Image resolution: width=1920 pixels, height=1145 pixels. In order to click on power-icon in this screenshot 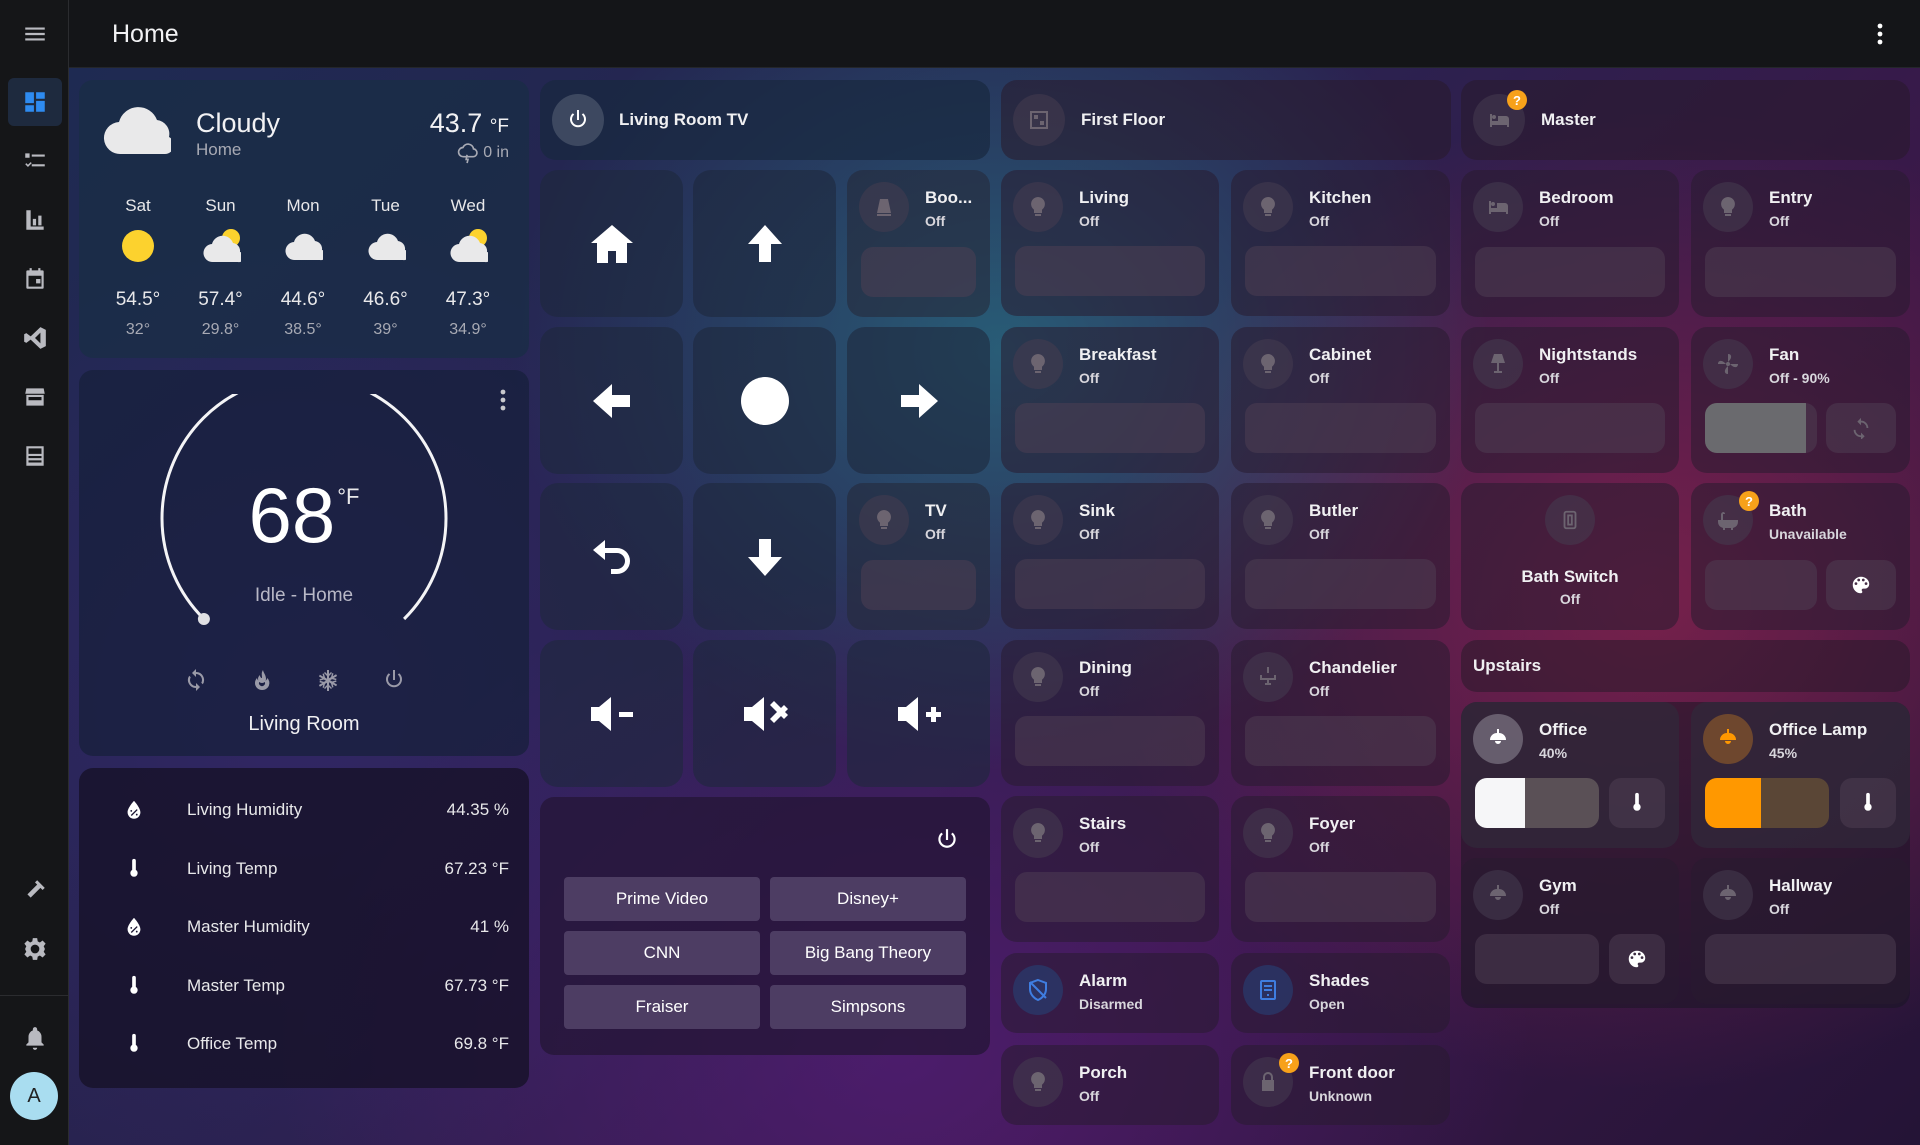, I will do `click(394, 680)`.